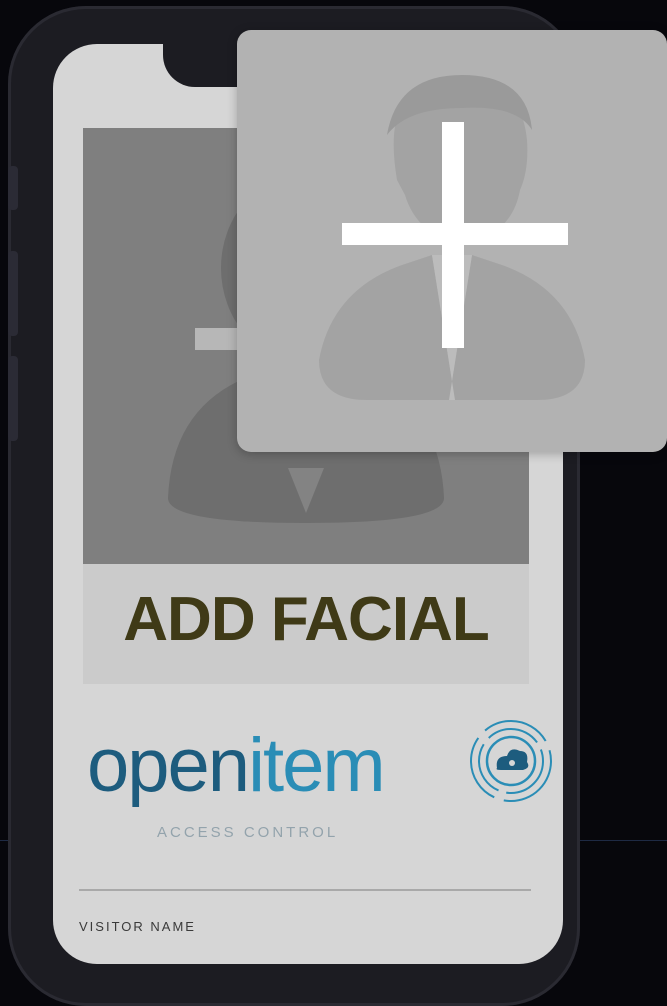 The width and height of the screenshot is (667, 1006). I want to click on logo-brand-item: item, so click(317, 765).